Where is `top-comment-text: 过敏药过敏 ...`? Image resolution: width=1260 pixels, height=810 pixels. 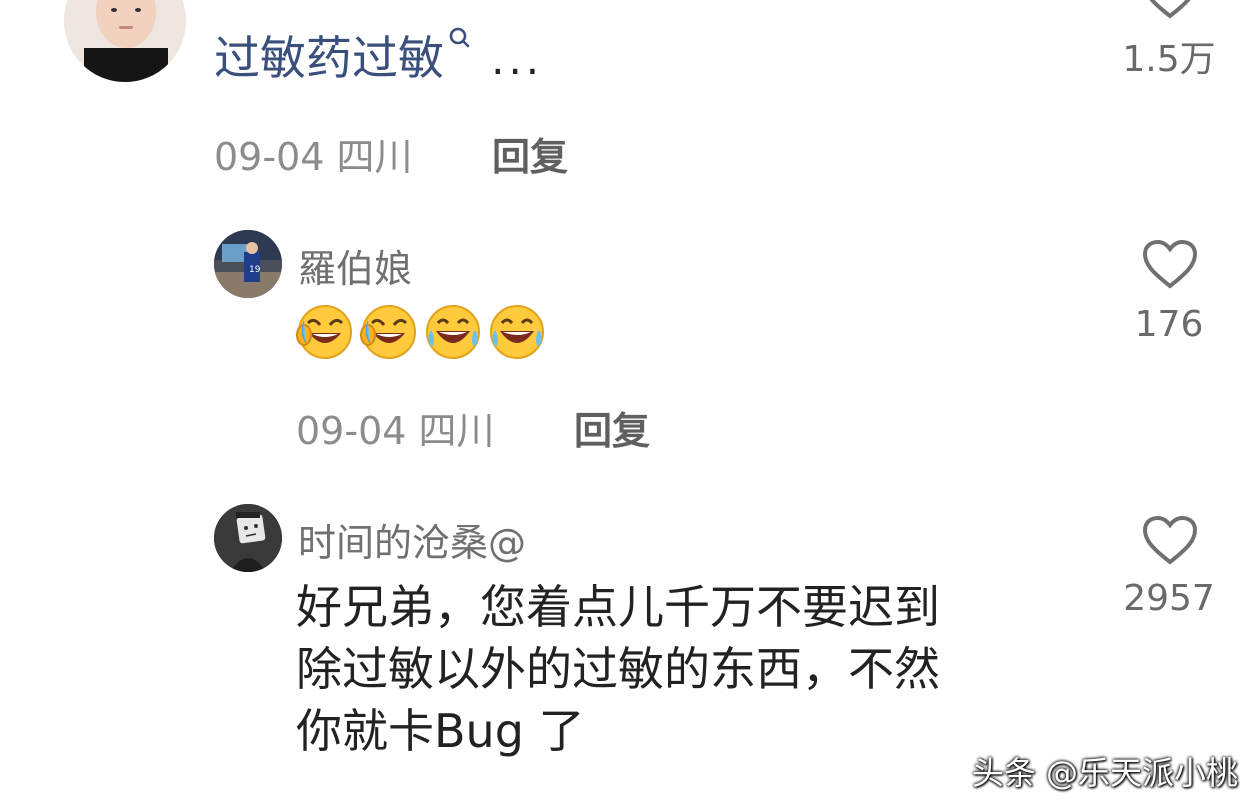
top-comment-text: 过敏药过敏 ... is located at coordinates (378, 55).